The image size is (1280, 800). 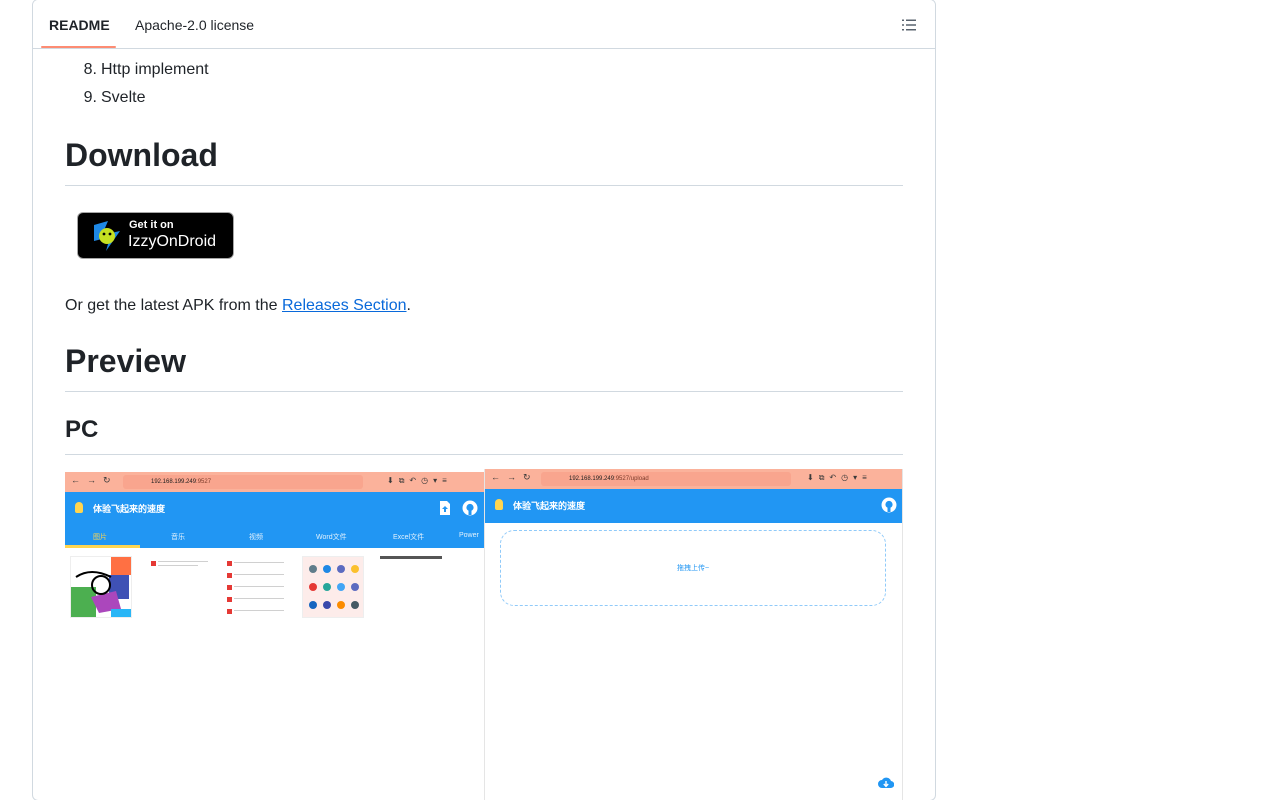 I want to click on app-tab: 视频, so click(x=256, y=537).